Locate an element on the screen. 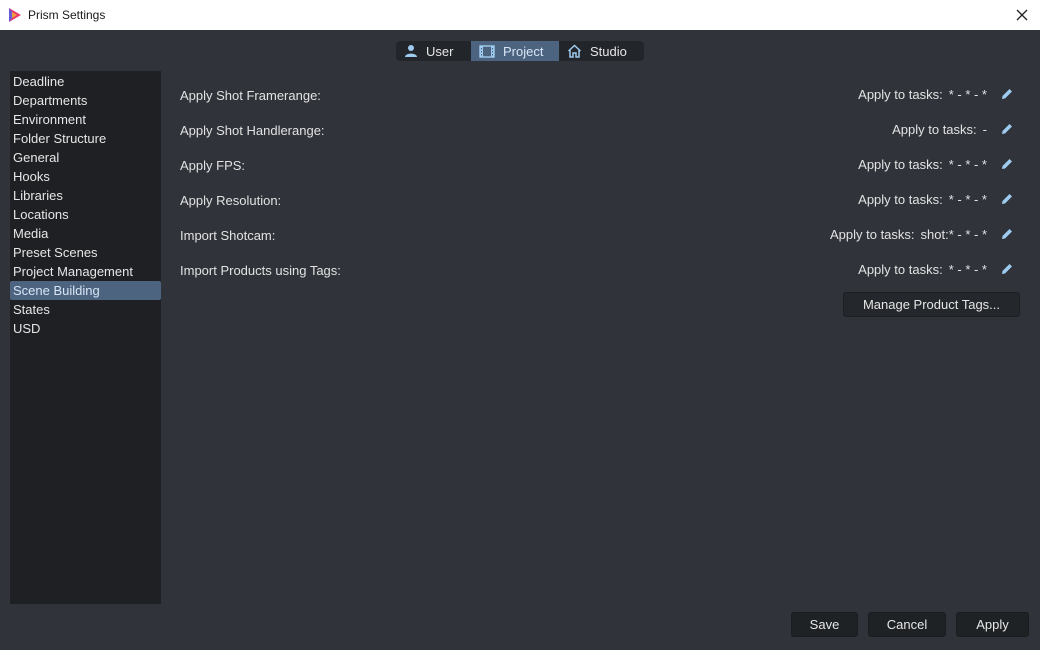 This screenshot has width=1040, height=650. window-title: Prism Settings is located at coordinates (67, 15).